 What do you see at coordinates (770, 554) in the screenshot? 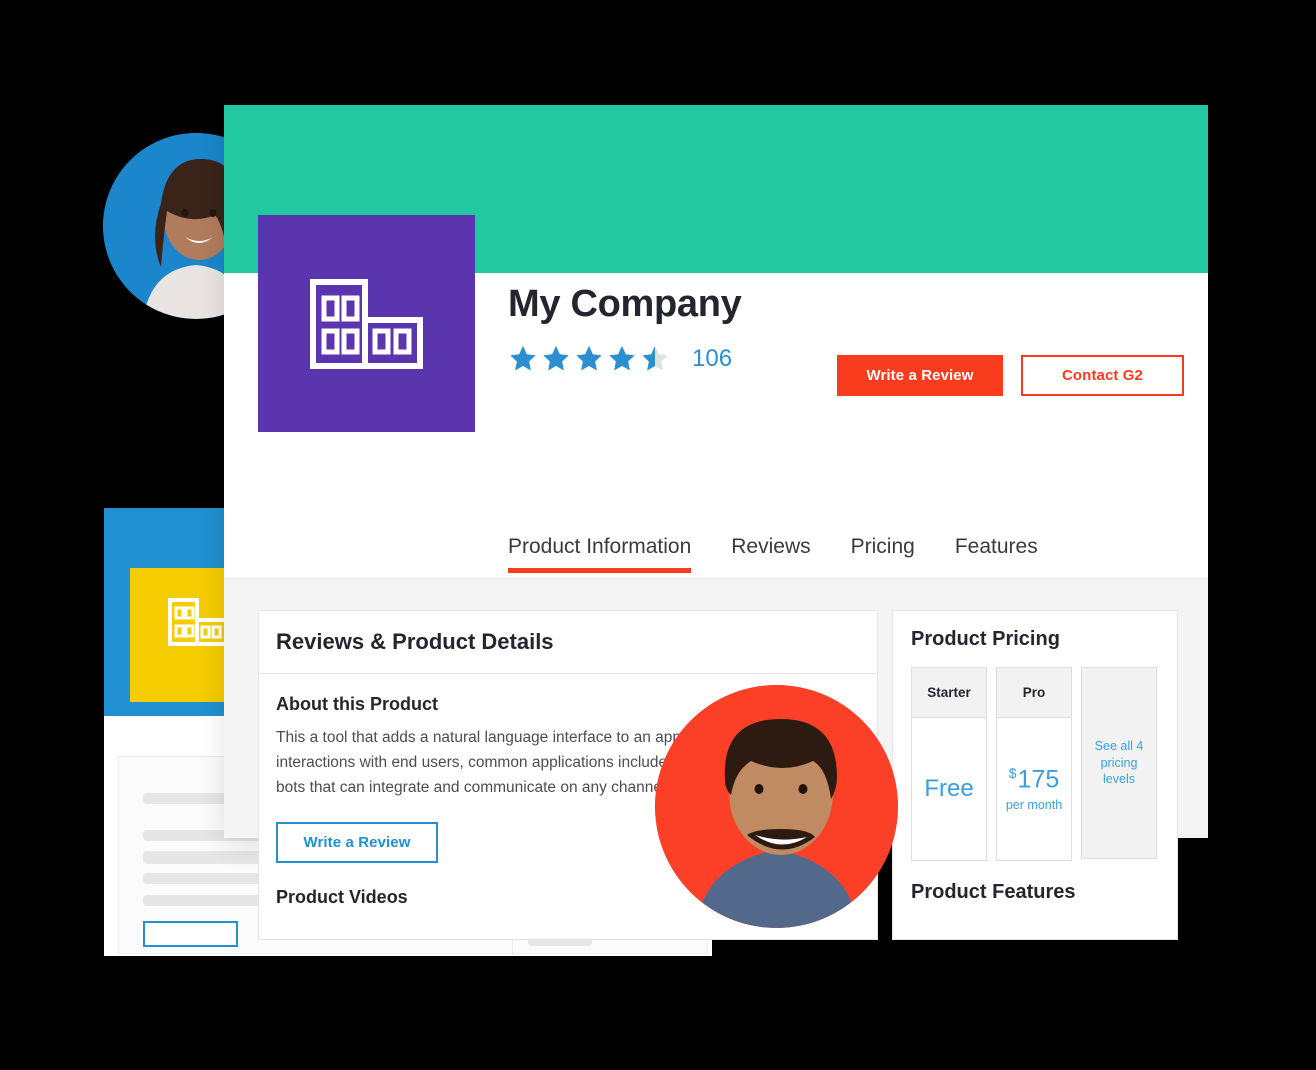
I see `tab-reviews: Reviews` at bounding box center [770, 554].